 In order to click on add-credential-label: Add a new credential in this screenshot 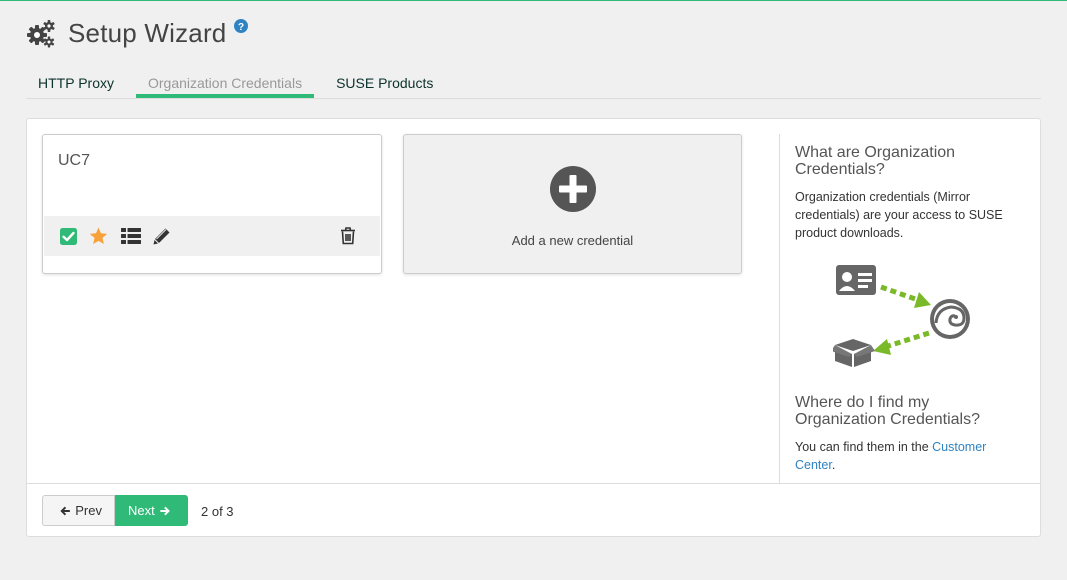, I will do `click(572, 240)`.